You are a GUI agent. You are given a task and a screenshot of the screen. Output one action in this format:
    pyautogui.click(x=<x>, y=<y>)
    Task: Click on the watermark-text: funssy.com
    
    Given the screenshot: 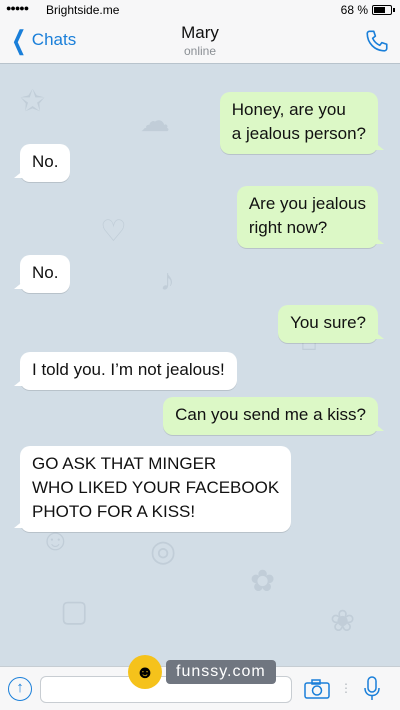 What is the action you would take?
    pyautogui.click(x=221, y=672)
    